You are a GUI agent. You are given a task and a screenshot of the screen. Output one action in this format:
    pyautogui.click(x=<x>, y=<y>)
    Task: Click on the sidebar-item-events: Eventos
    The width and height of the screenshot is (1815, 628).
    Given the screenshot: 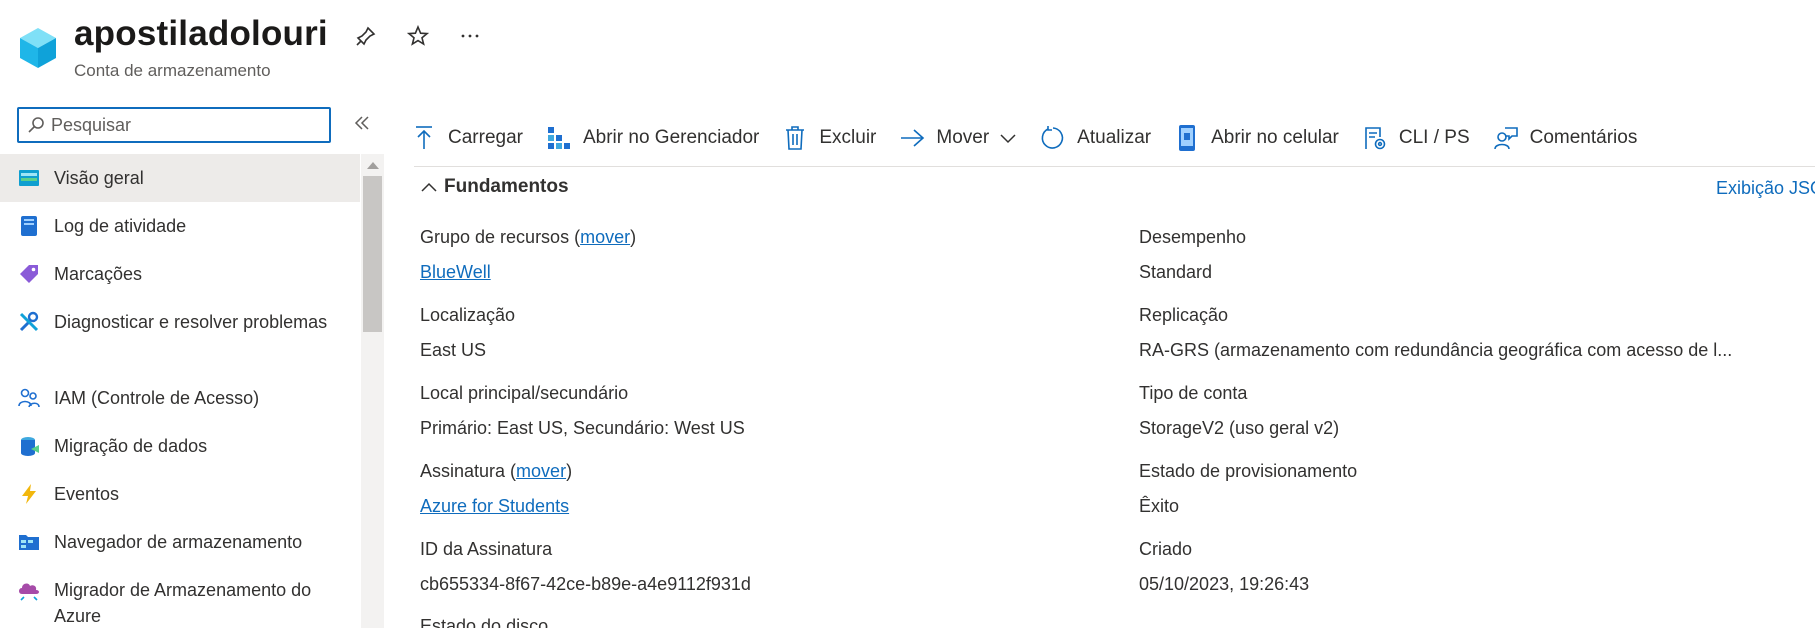 What is the action you would take?
    pyautogui.click(x=180, y=494)
    